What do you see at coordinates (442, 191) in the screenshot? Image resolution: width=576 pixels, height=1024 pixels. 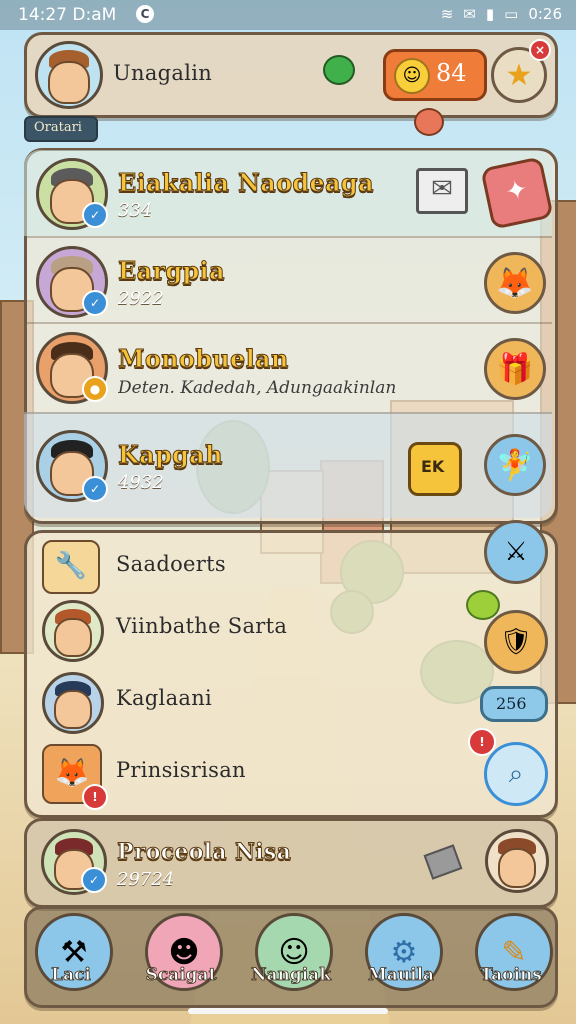 I see `envelope-icon: ✉` at bounding box center [442, 191].